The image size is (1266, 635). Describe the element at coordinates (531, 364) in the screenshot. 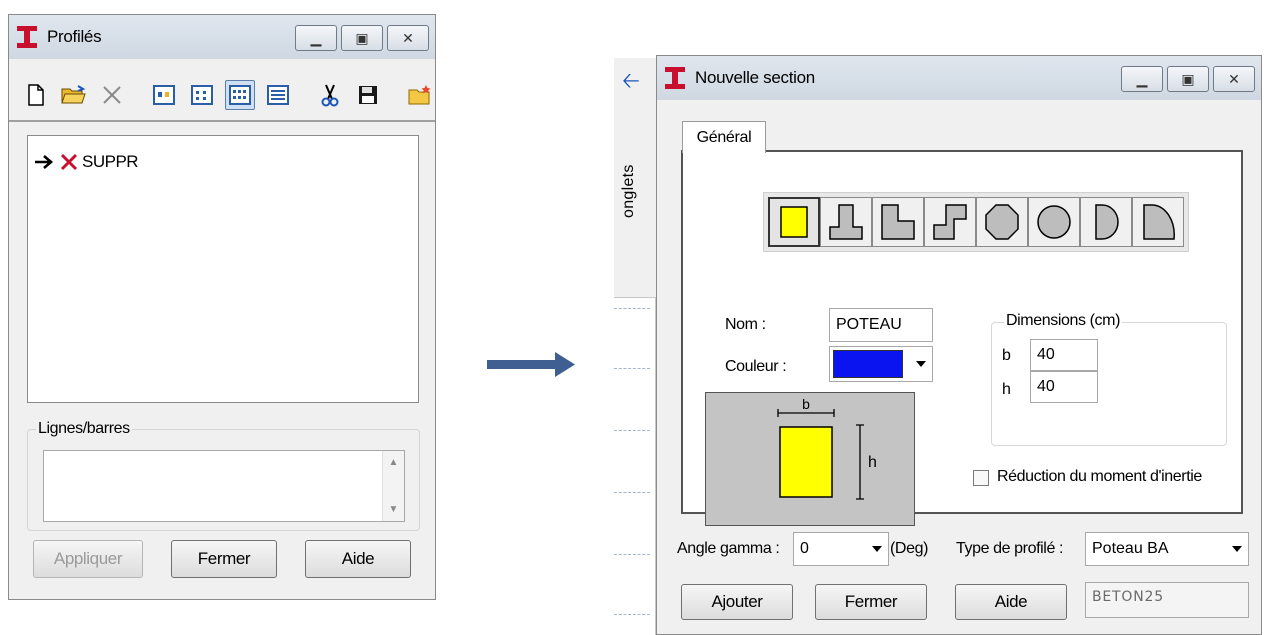

I see `transition-arrow-icon` at that location.